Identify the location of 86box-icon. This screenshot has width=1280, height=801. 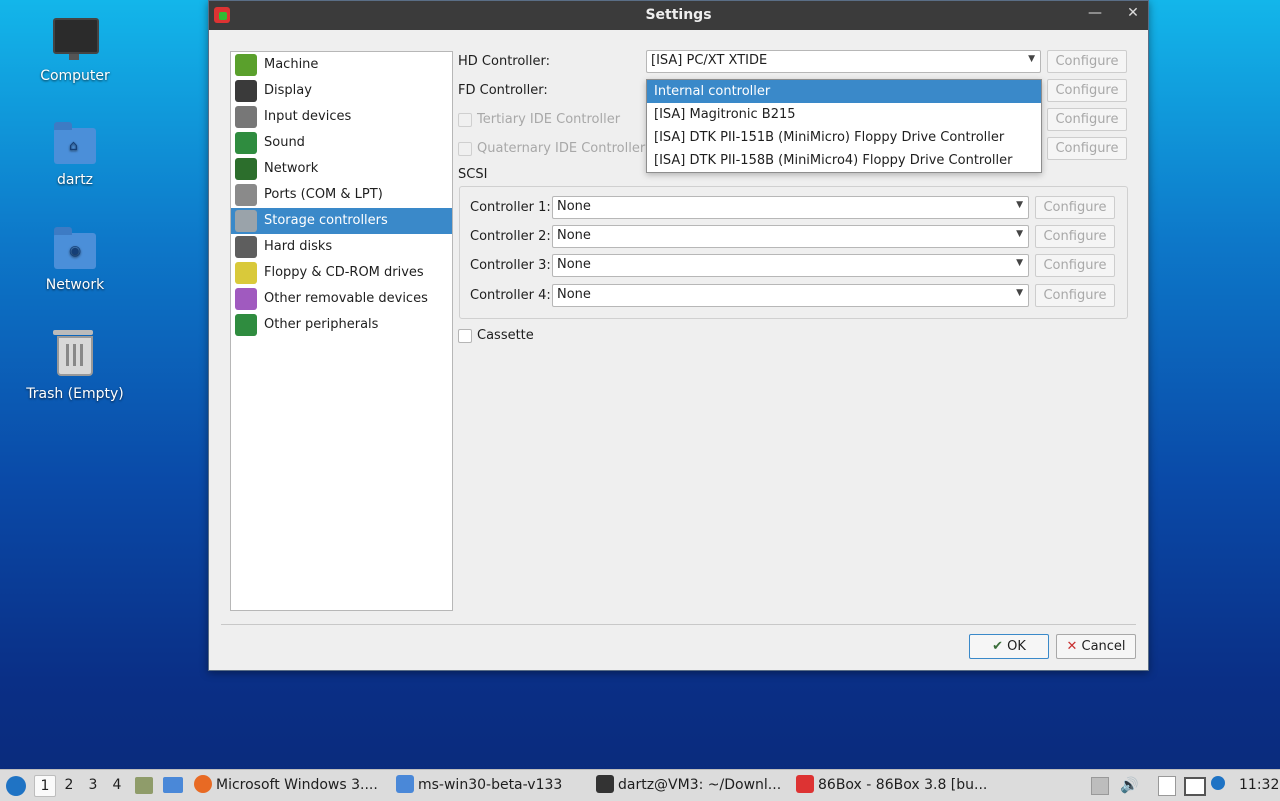
(805, 784).